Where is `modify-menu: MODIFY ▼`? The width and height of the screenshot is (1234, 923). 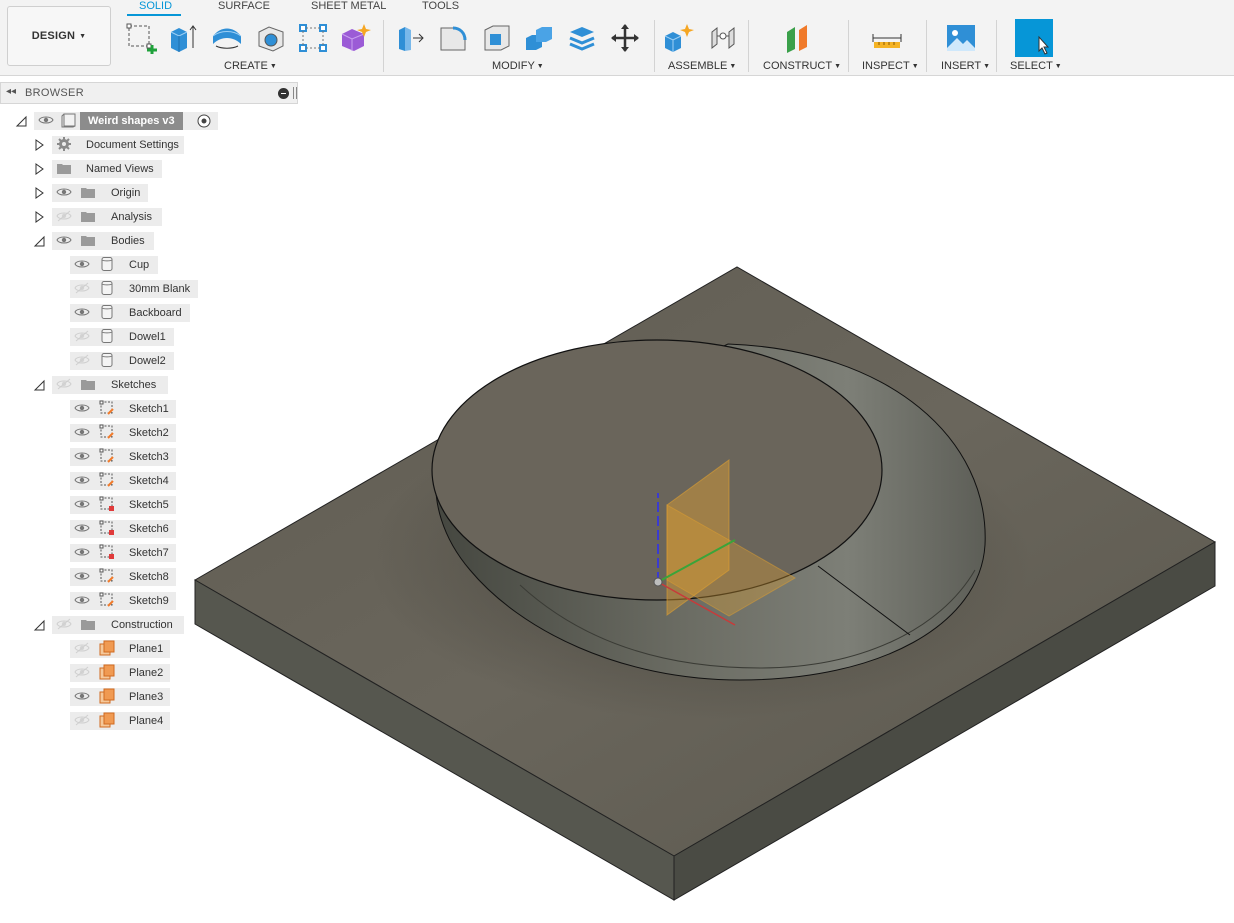
modify-menu: MODIFY ▼ is located at coordinates (518, 66).